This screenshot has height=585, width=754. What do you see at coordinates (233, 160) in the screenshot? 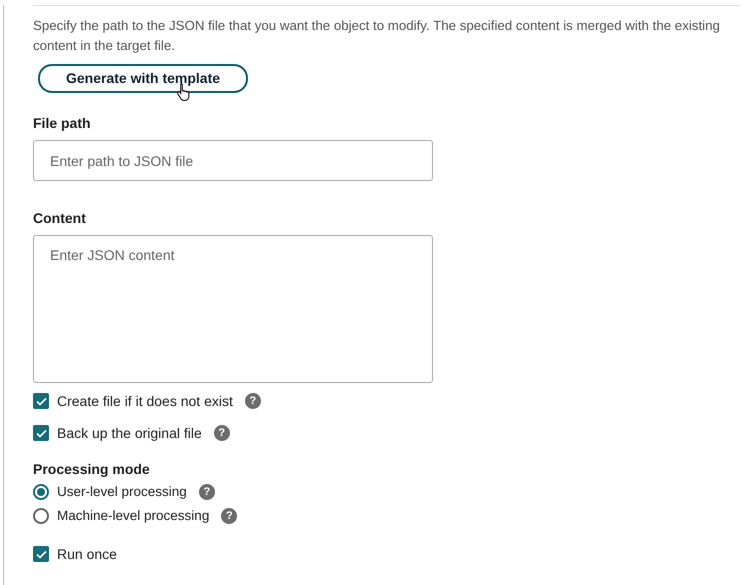
I see `file-path-field: Enter path to JSON file` at bounding box center [233, 160].